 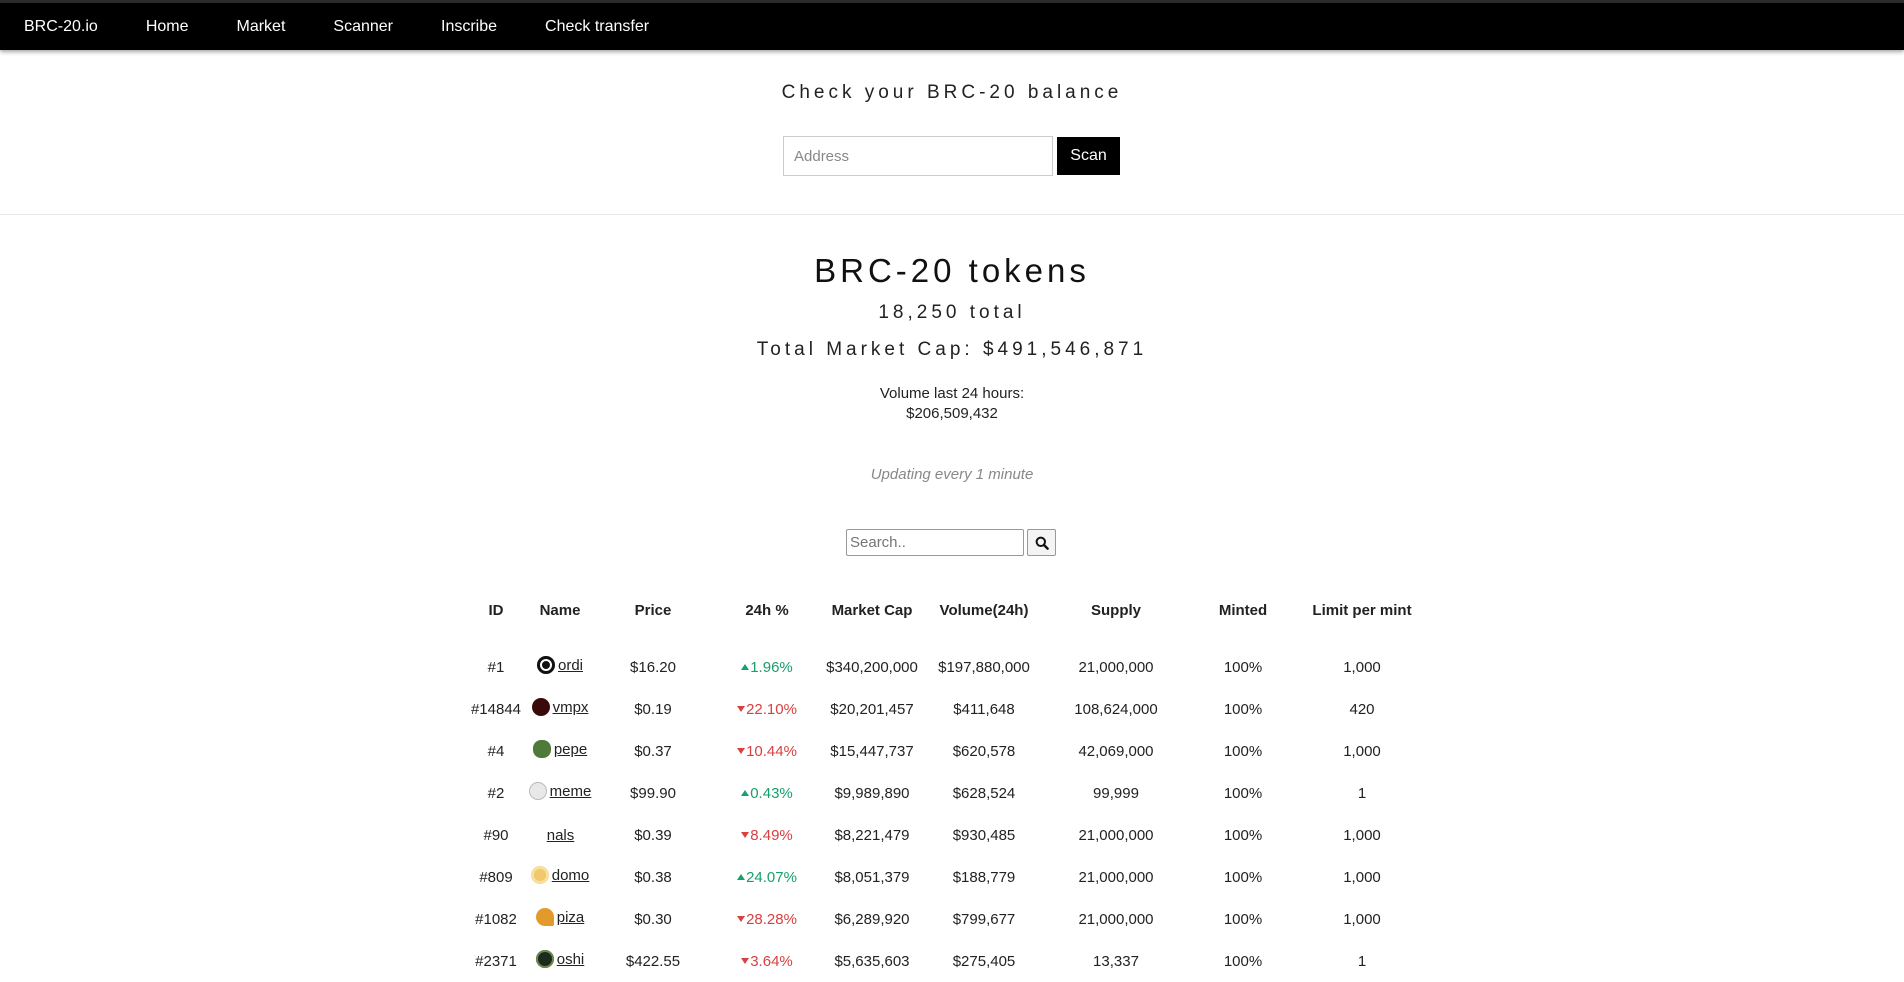 I want to click on token-volume: $197,880,000, so click(x=984, y=667).